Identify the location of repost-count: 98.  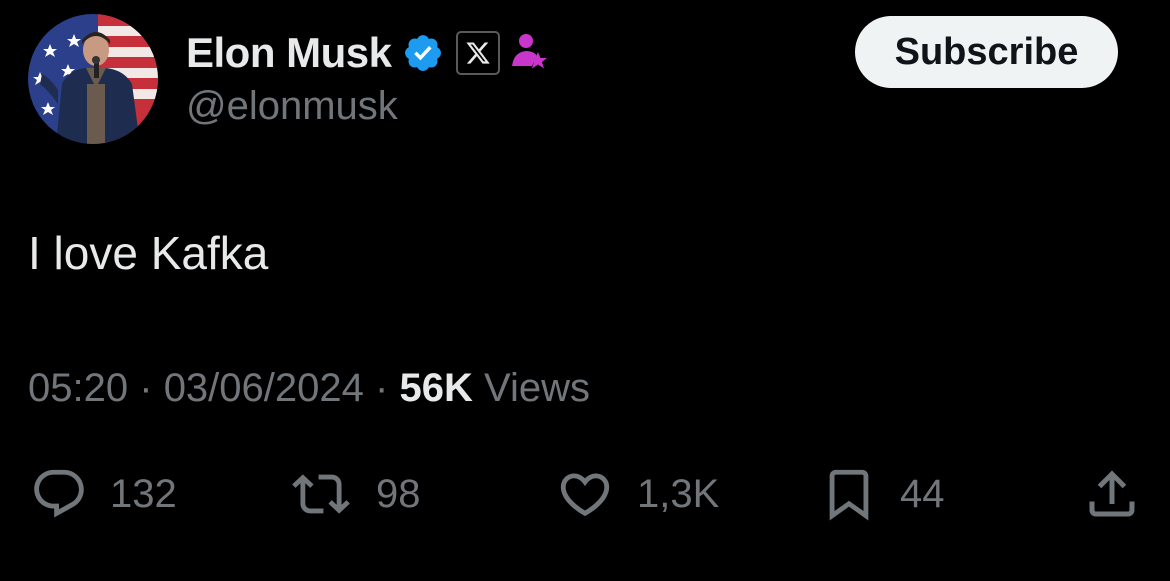
(398, 493).